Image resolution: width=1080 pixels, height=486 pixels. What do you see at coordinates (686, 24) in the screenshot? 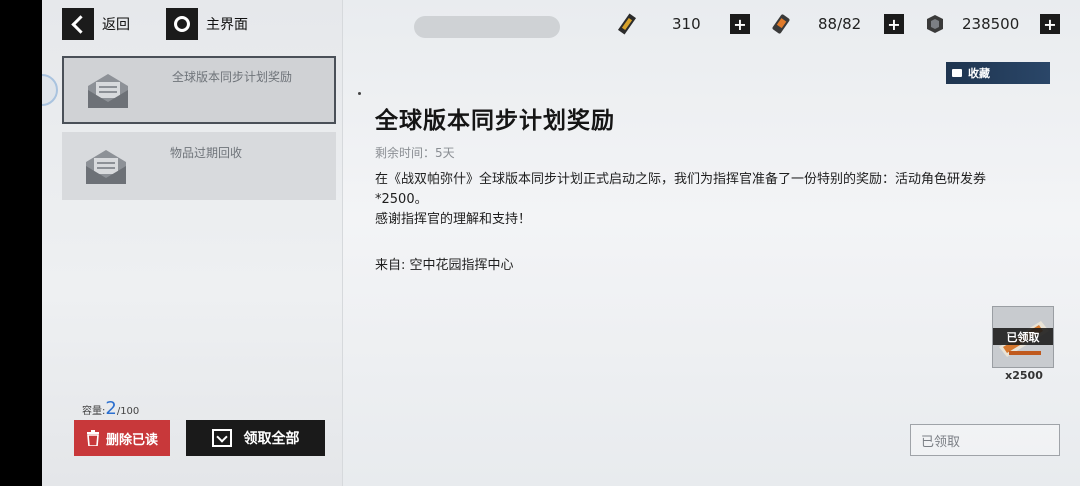
I see `gold-value: 310` at bounding box center [686, 24].